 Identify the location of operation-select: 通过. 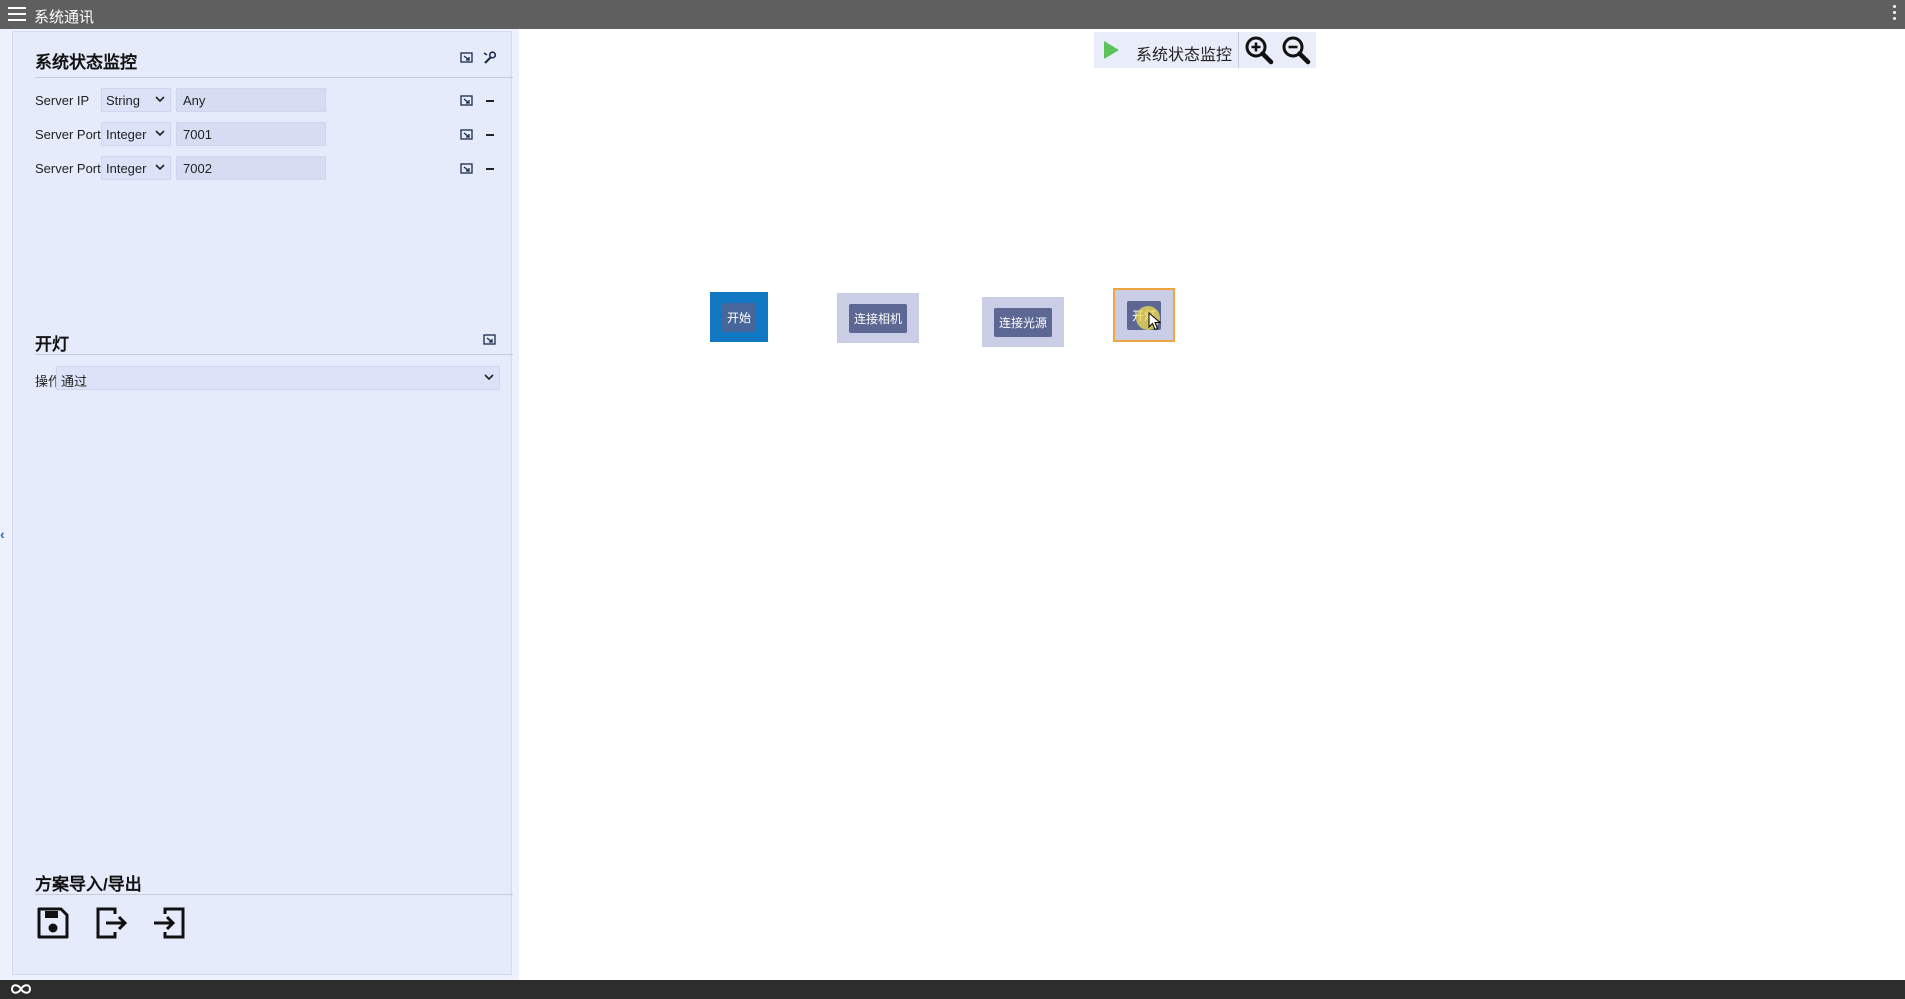
(278, 378).